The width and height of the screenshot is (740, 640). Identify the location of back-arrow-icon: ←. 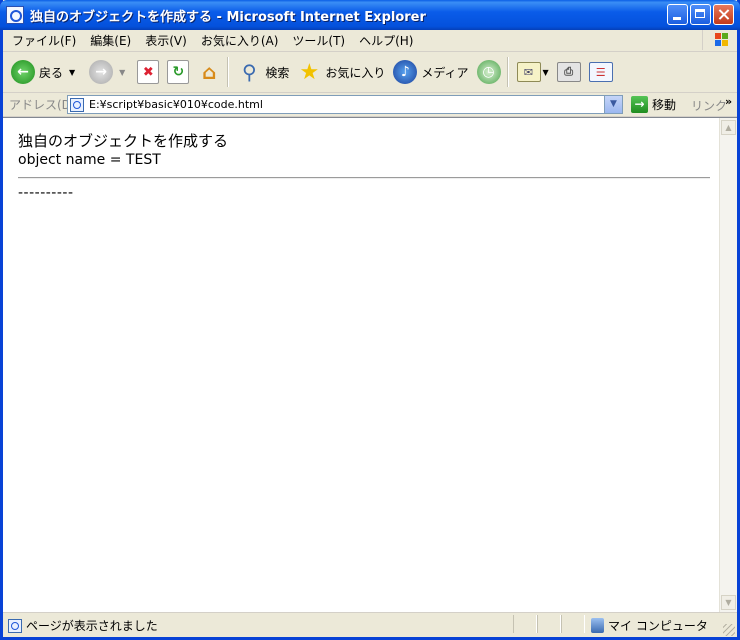
(23, 72).